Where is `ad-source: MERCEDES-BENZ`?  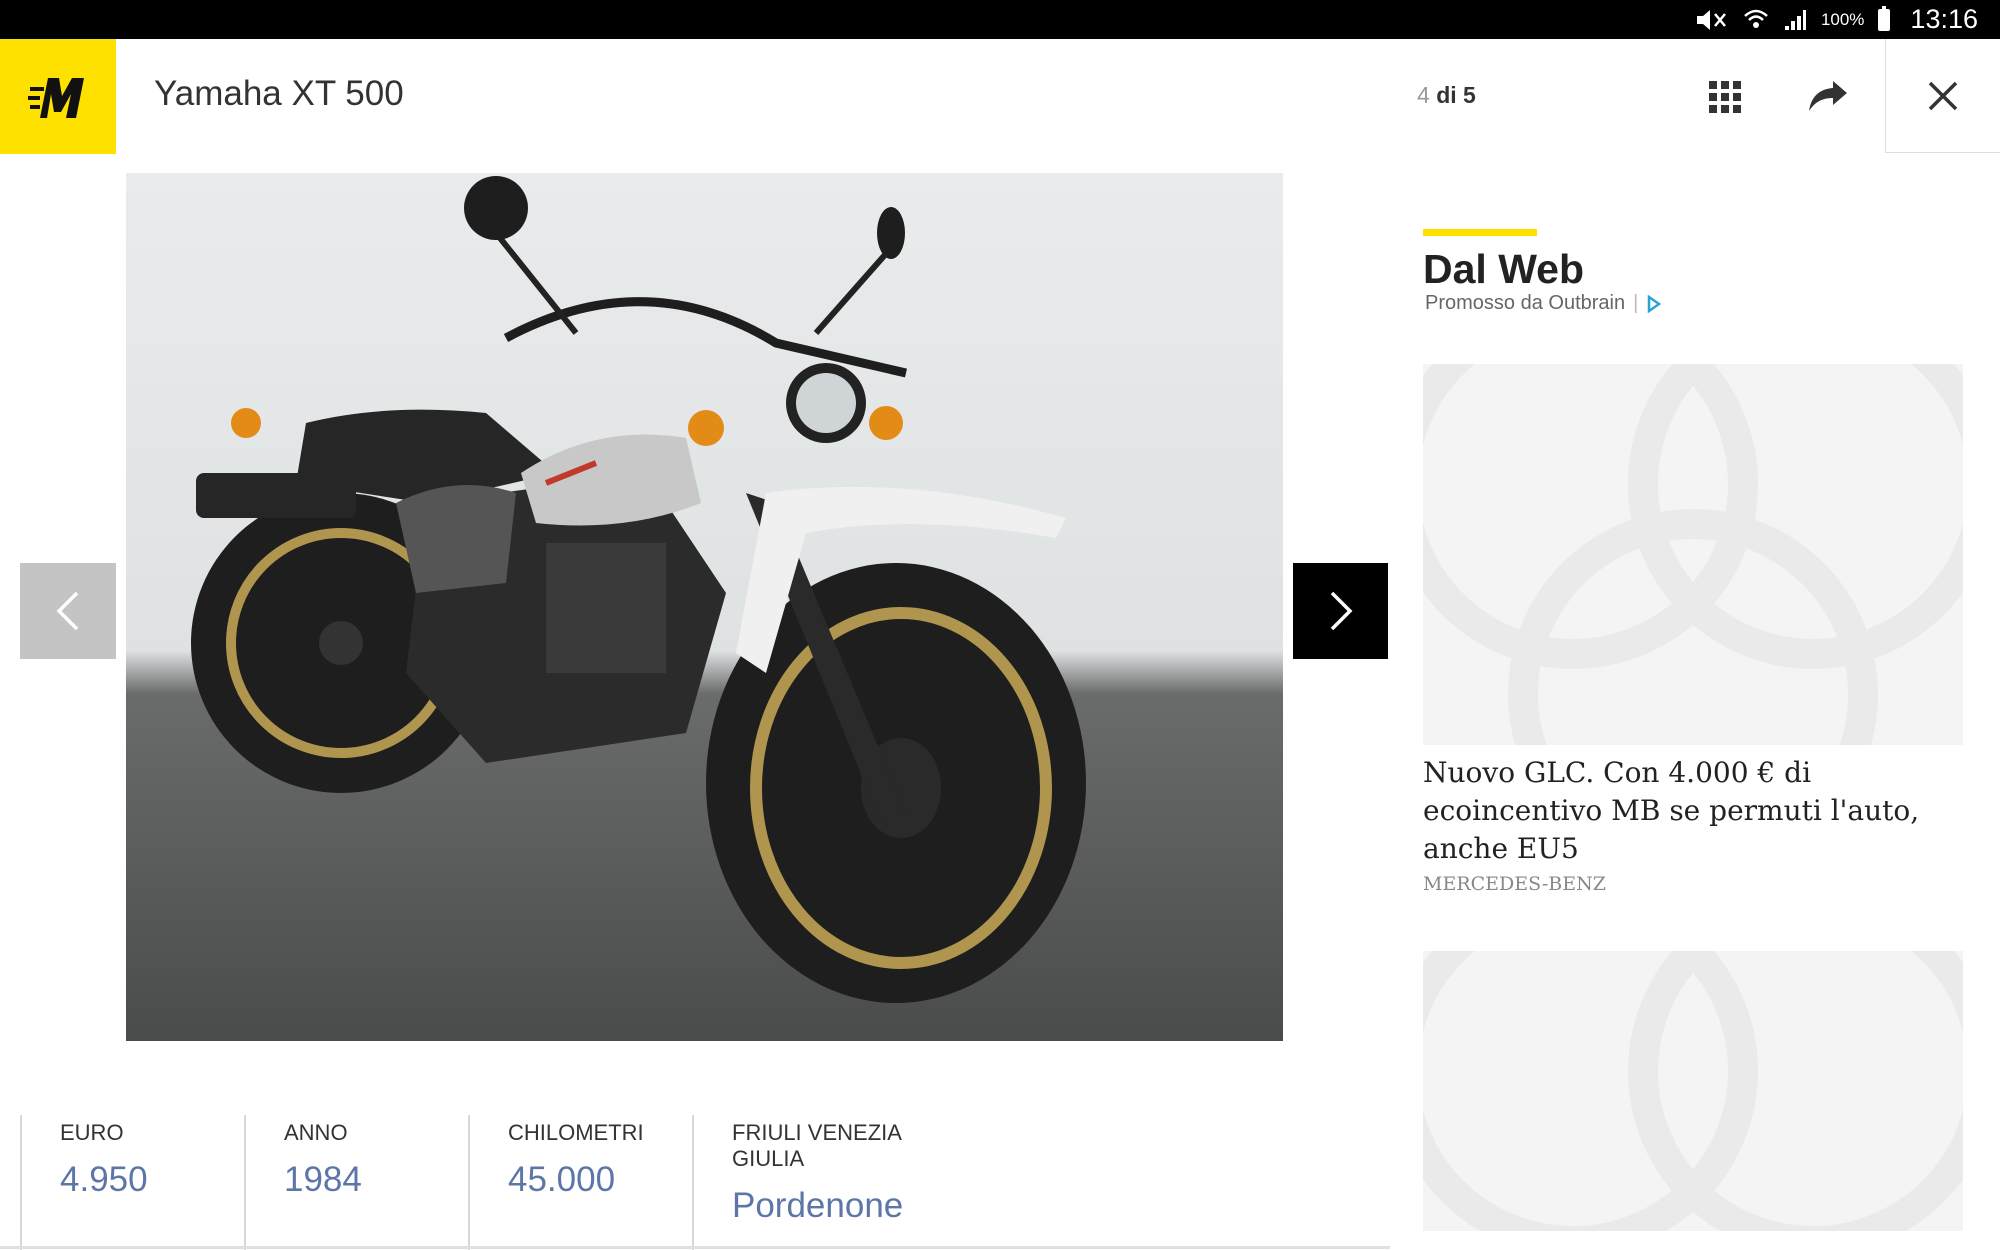 ad-source: MERCEDES-BENZ is located at coordinates (1514, 884).